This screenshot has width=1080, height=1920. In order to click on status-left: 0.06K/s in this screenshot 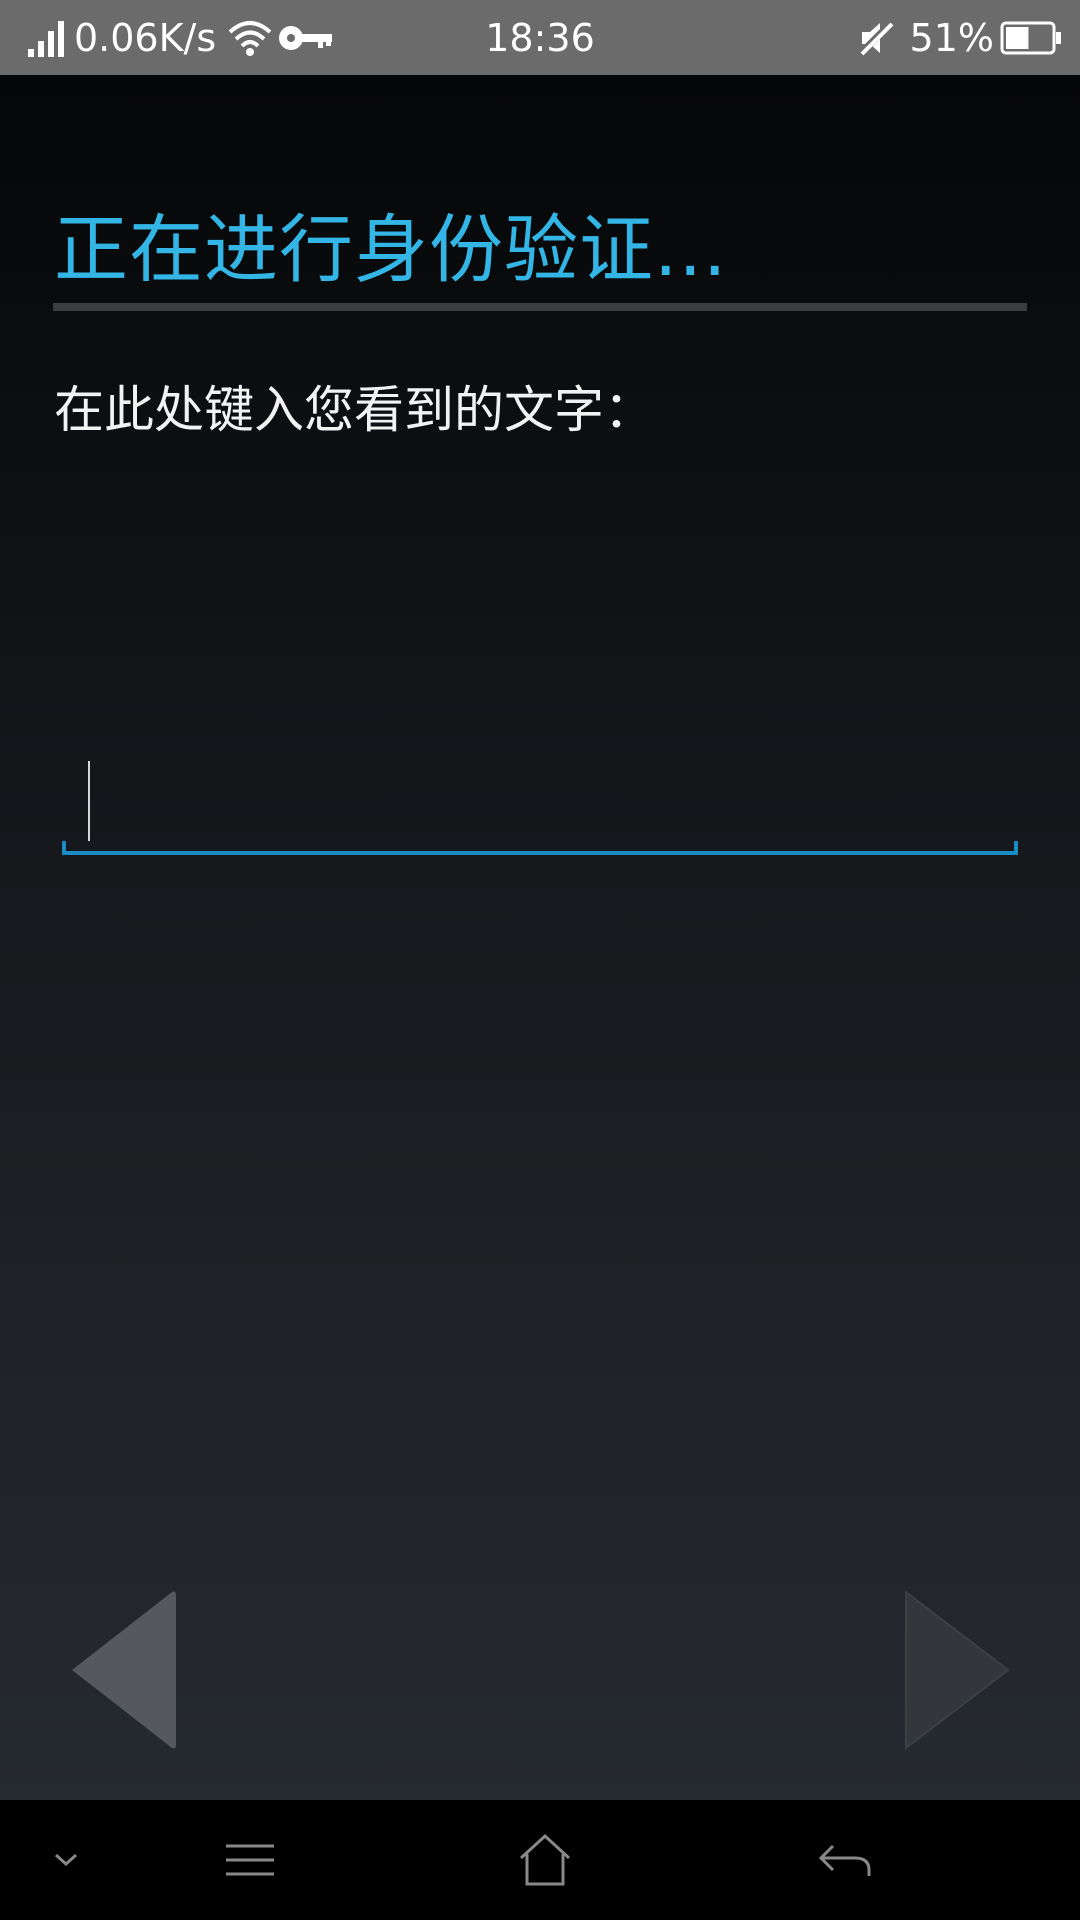, I will do `click(180, 37)`.